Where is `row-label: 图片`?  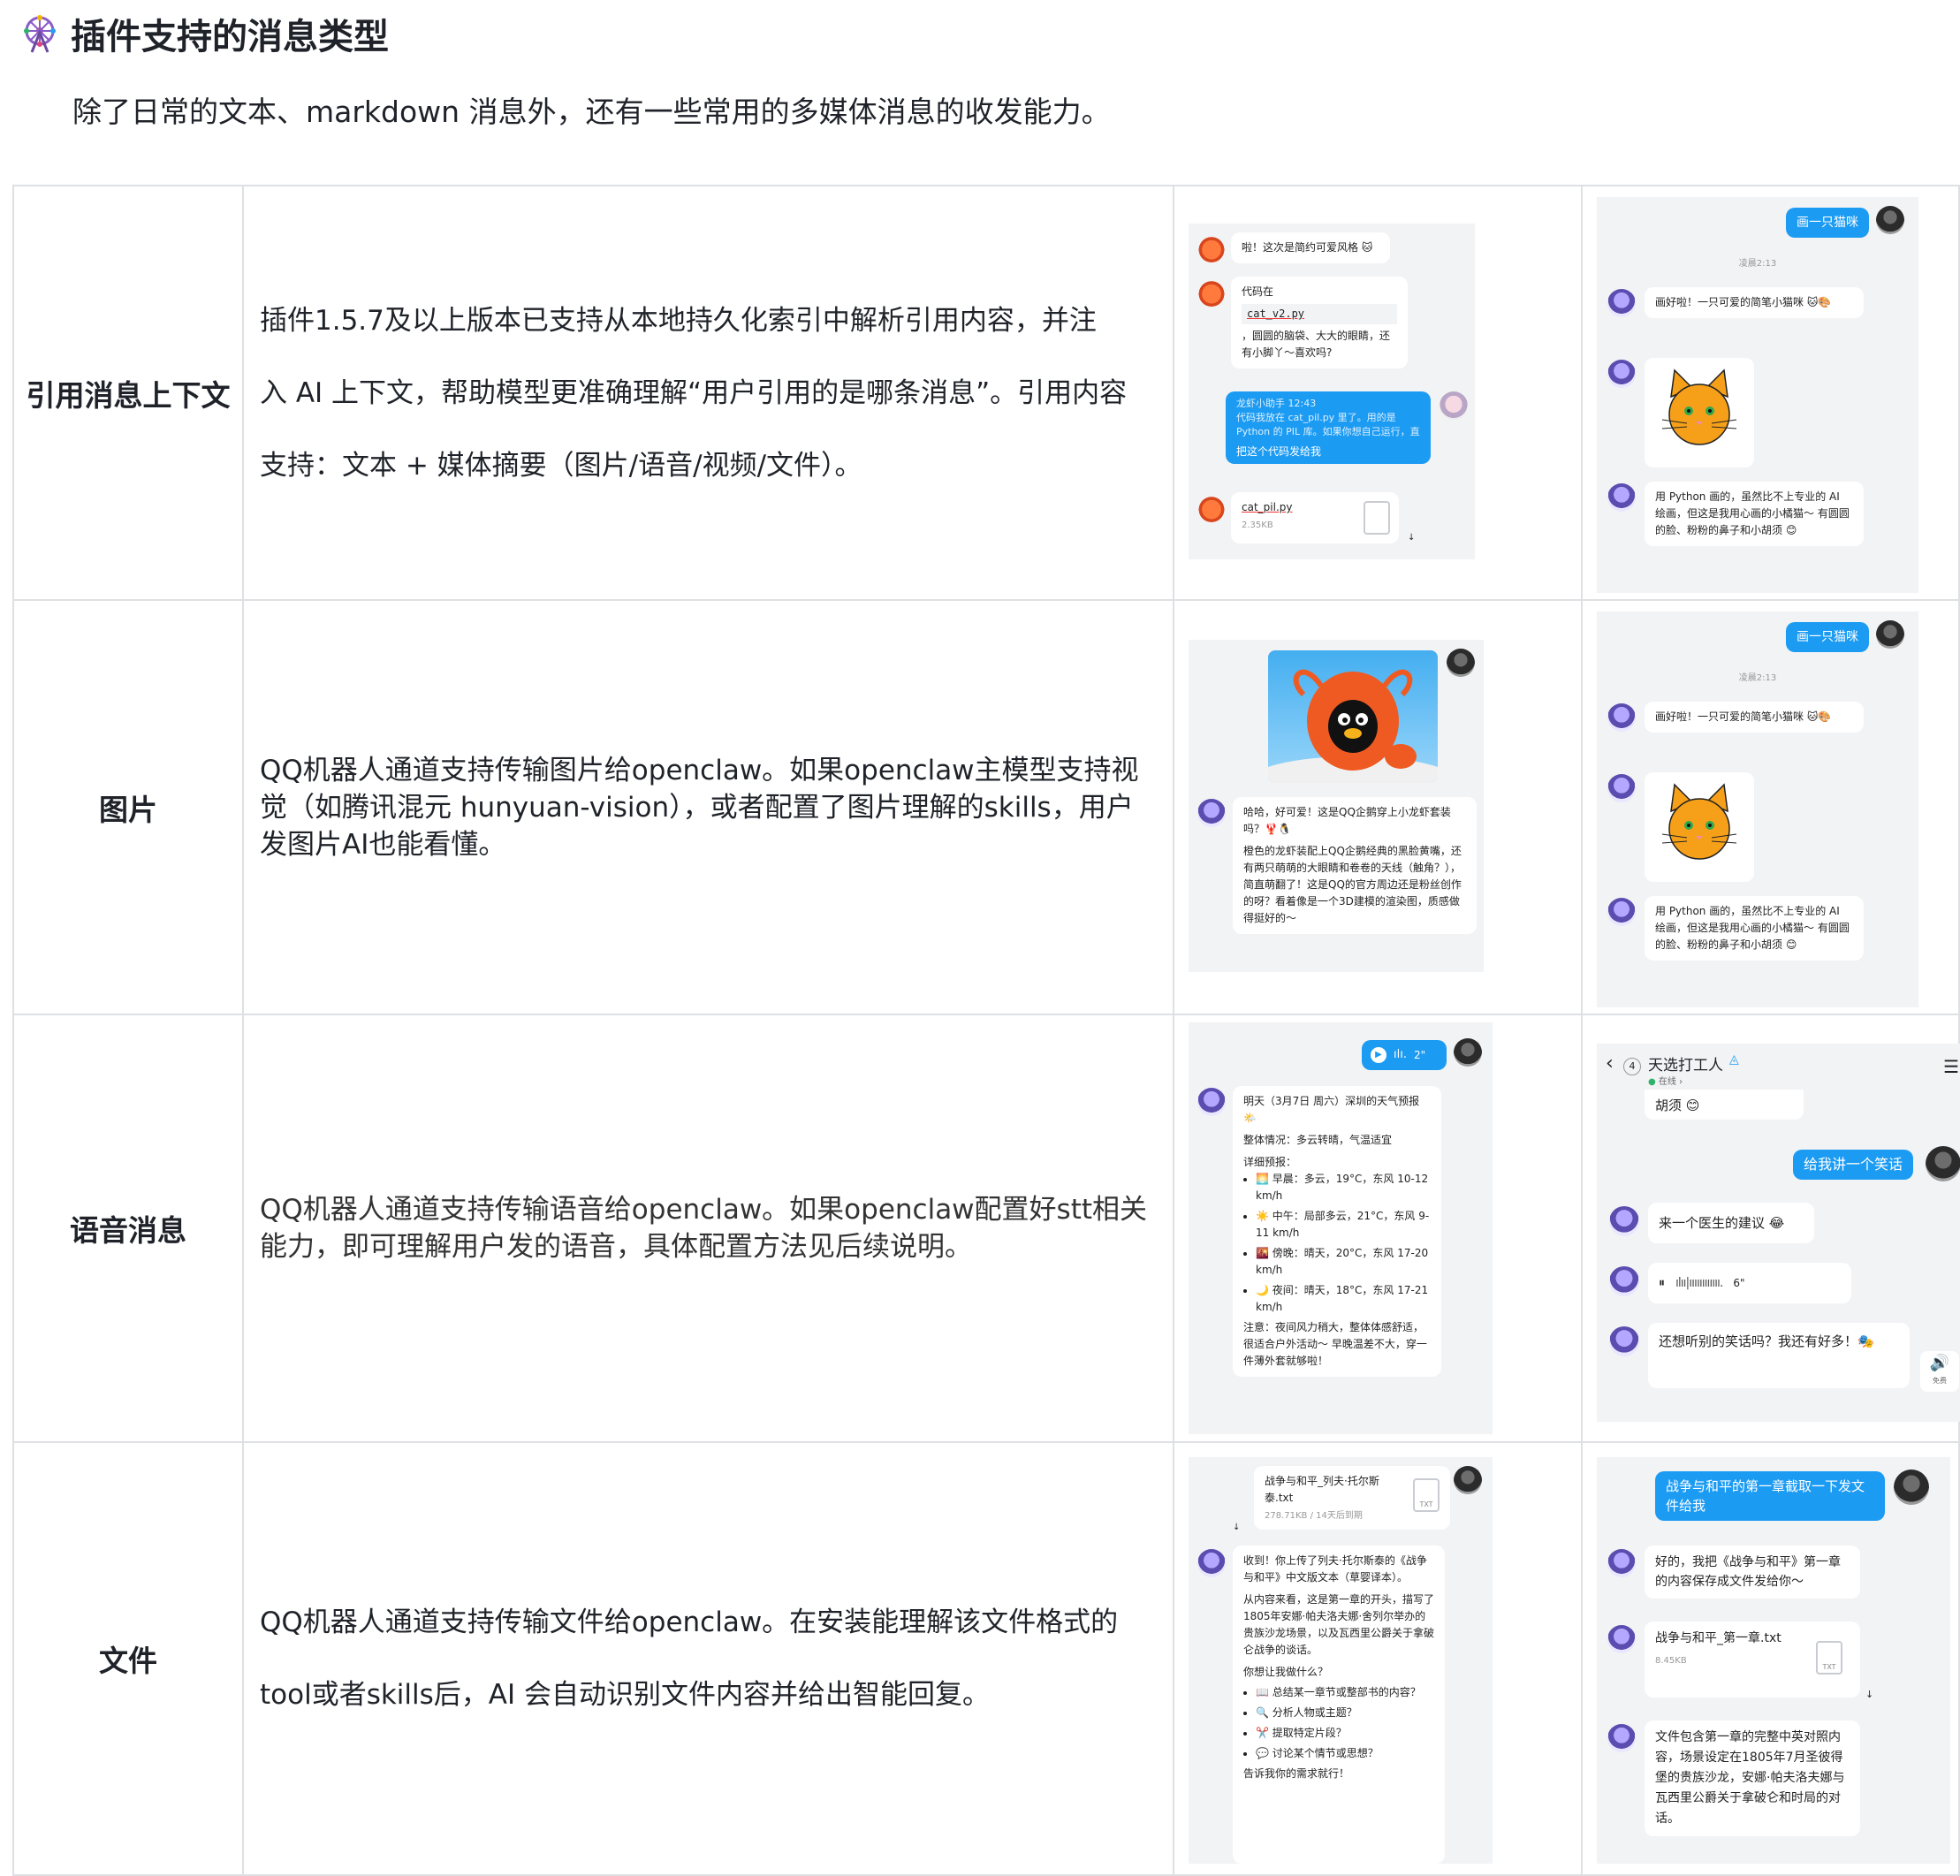 row-label: 图片 is located at coordinates (128, 807).